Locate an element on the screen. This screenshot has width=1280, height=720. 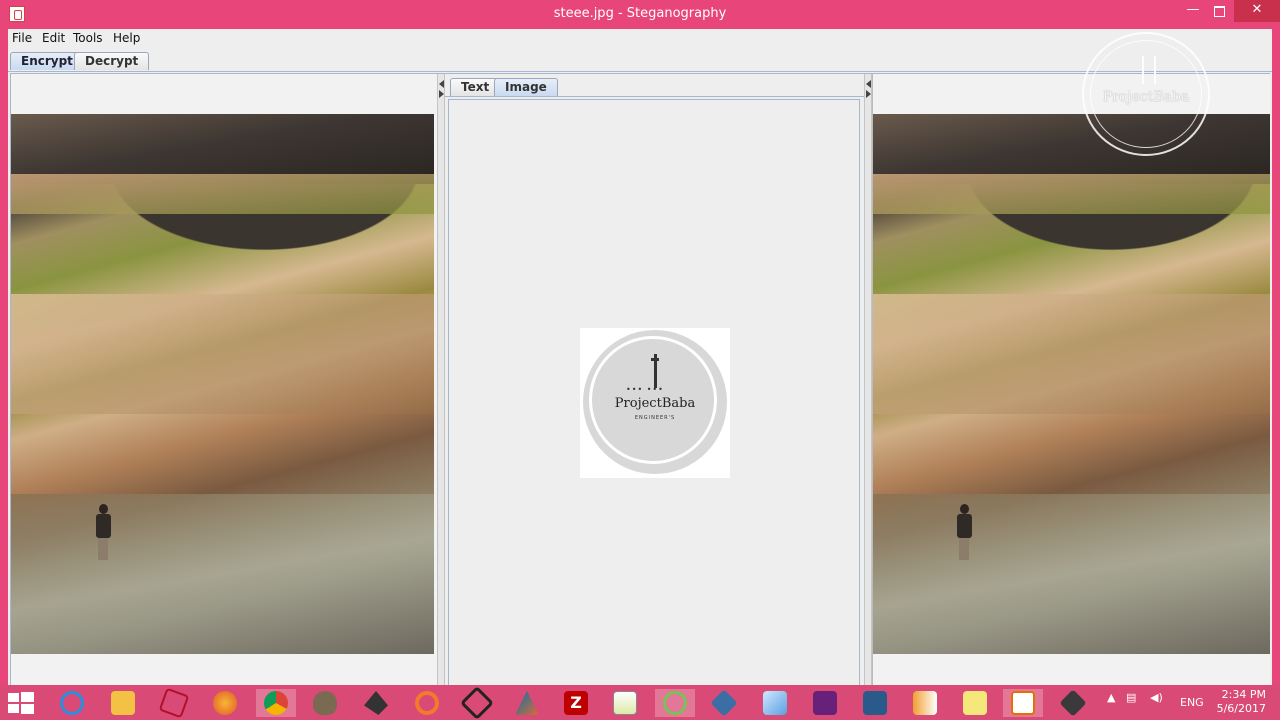
left-splitter is located at coordinates (441, 380).